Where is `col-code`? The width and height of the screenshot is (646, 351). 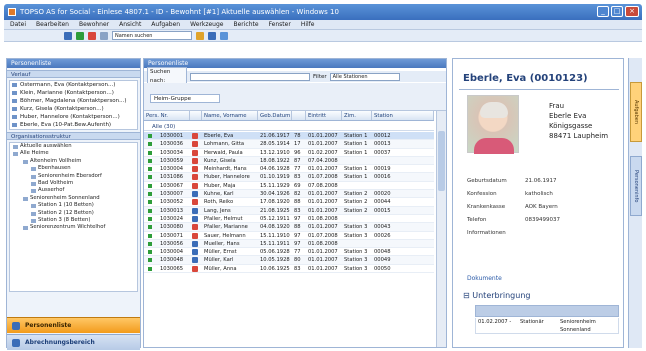
col-code is located at coordinates (299, 115).